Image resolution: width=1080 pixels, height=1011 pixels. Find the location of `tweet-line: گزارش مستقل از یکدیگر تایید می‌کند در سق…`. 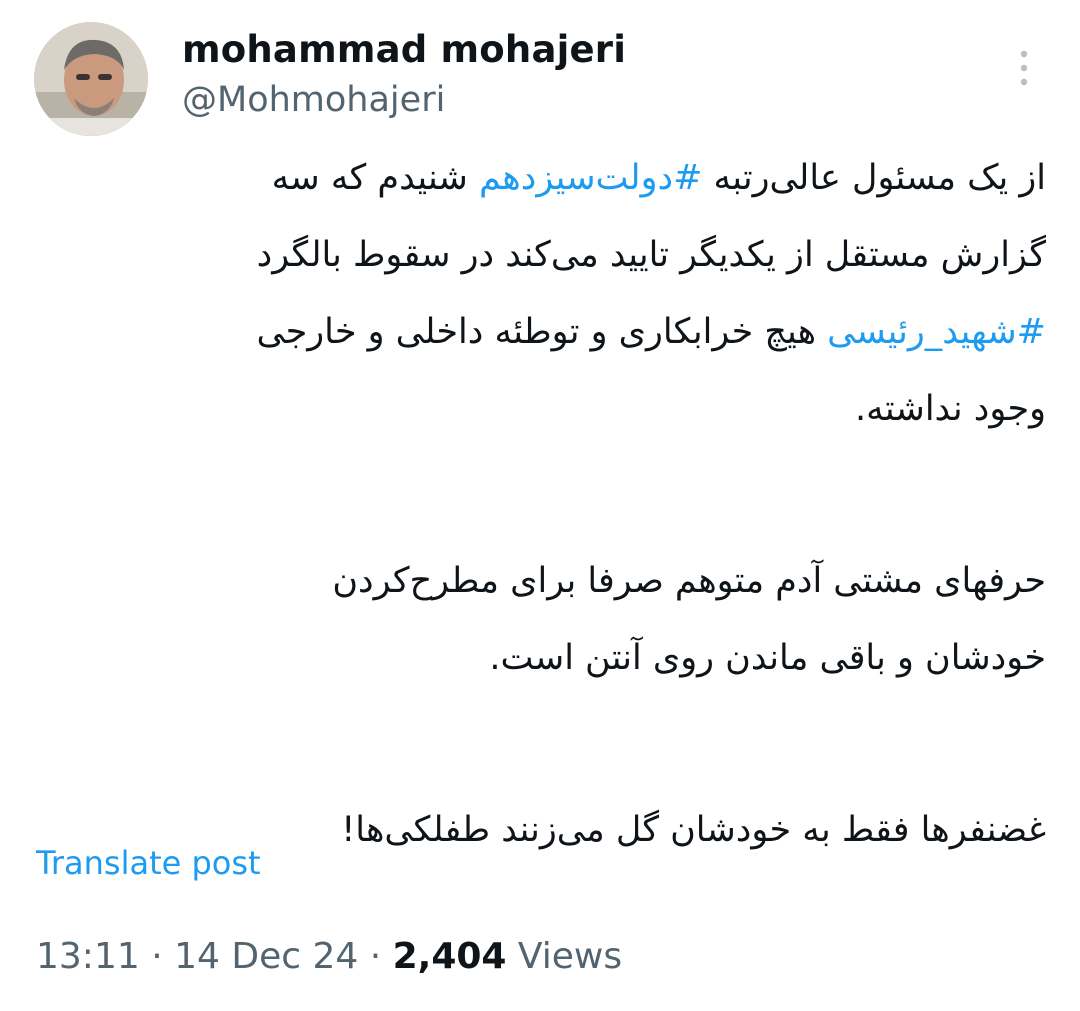

tweet-line: گزارش مستقل از یکدیگر تایید می‌کند در سق… is located at coordinates (651, 255).